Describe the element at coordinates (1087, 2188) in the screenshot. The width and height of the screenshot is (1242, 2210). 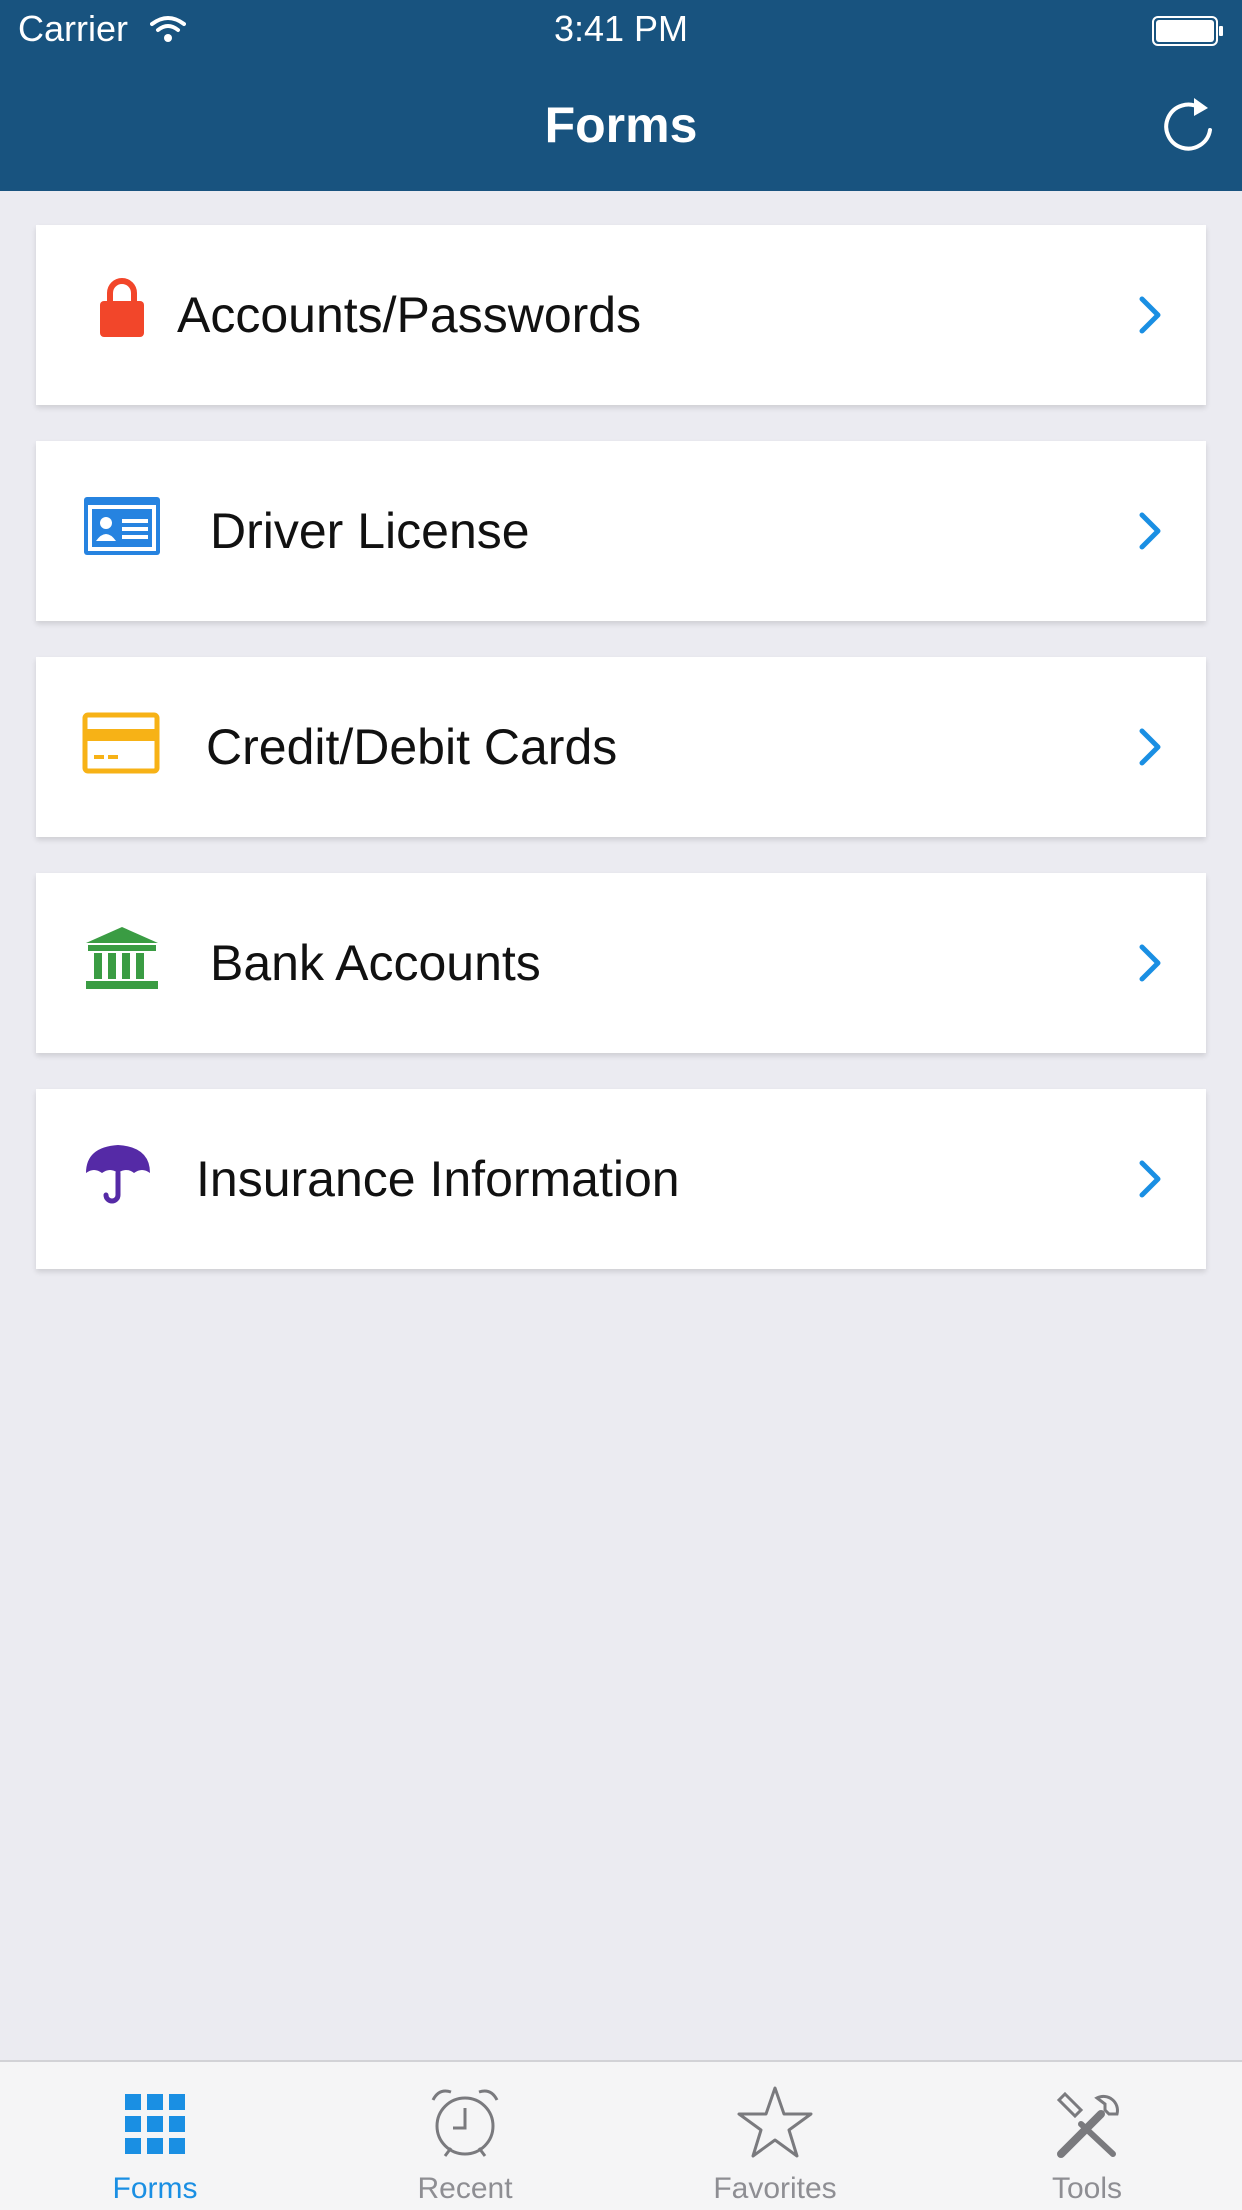
I see `tab-label: Tools` at that location.